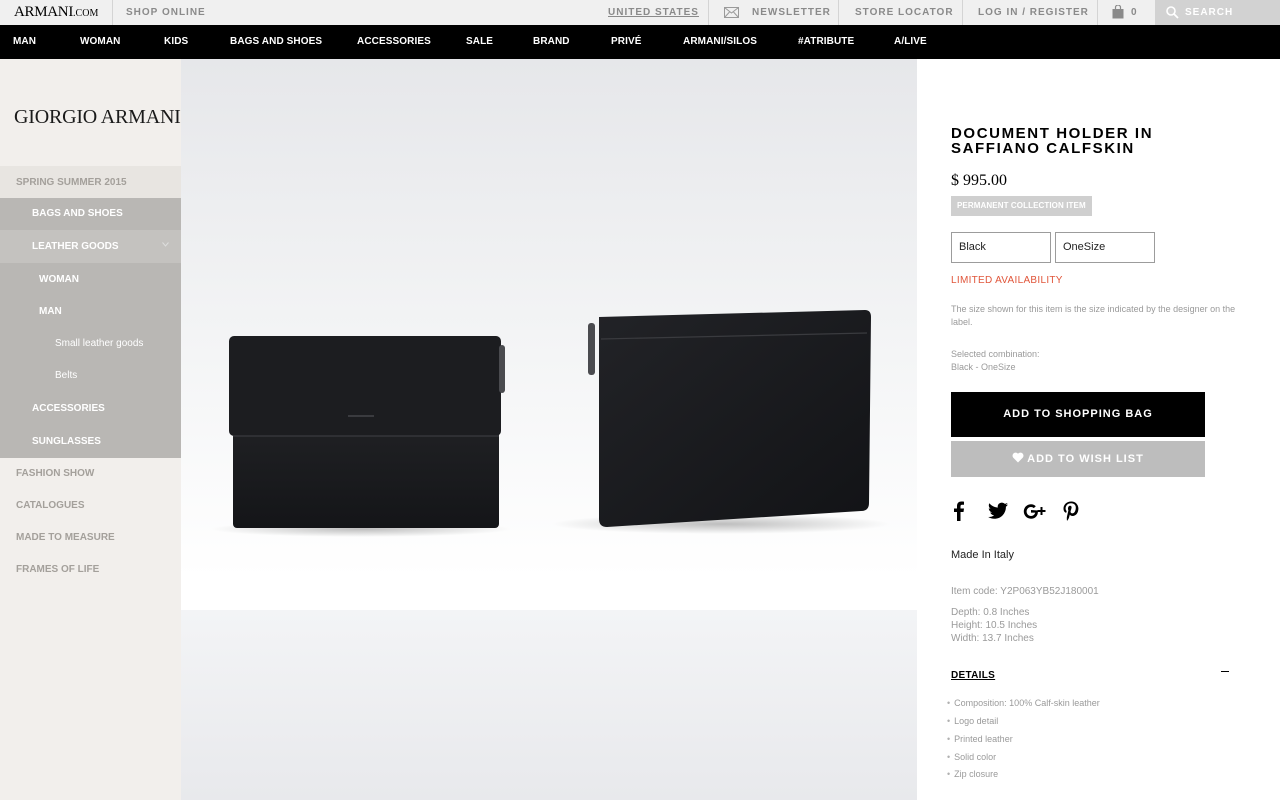  What do you see at coordinates (24, 42) in the screenshot?
I see `nav-man: MAN` at bounding box center [24, 42].